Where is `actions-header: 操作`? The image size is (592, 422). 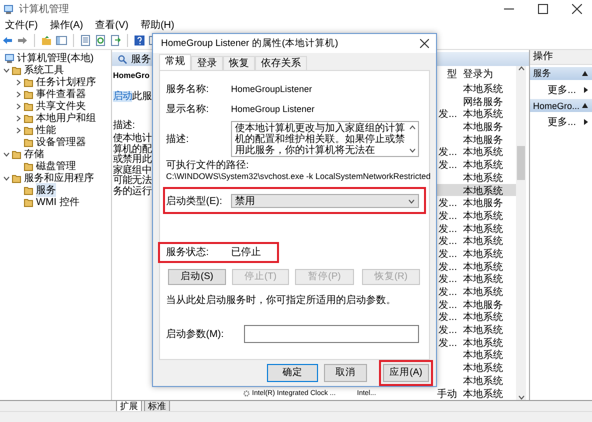
actions-header: 操作 is located at coordinates (561, 57).